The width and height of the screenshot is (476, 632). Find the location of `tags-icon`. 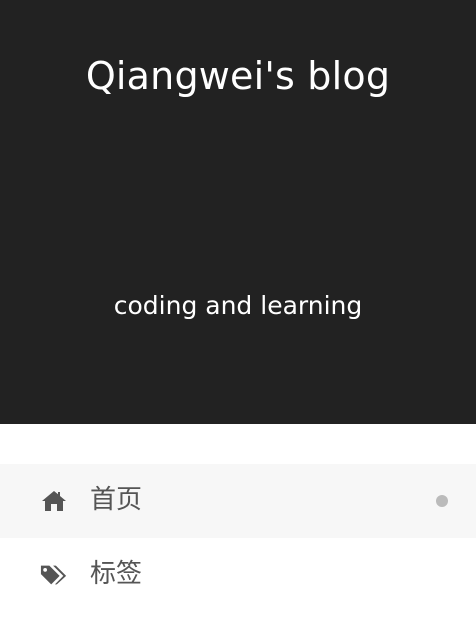

tags-icon is located at coordinates (54, 575).